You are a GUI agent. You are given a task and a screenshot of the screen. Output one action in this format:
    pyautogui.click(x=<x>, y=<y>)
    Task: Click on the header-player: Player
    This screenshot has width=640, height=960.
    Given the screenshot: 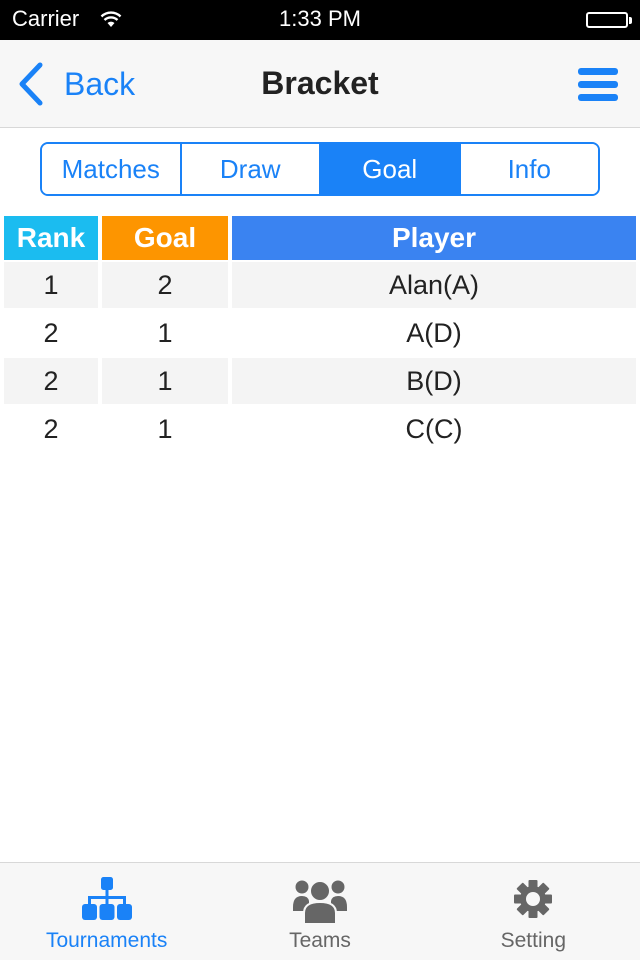 What is the action you would take?
    pyautogui.click(x=434, y=238)
    